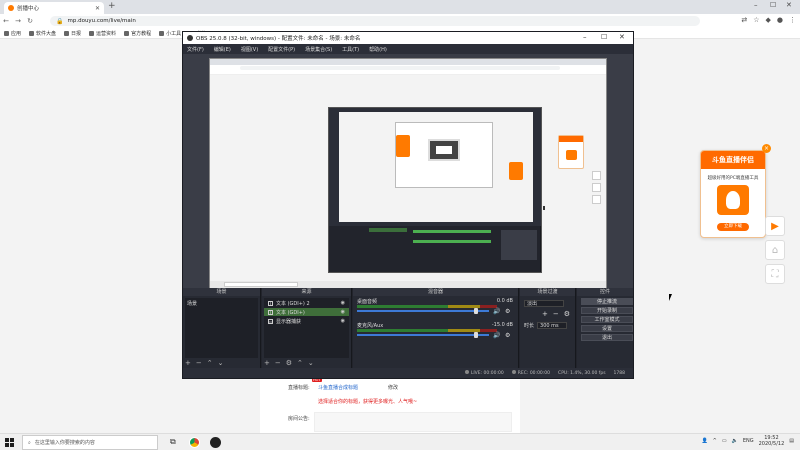  What do you see at coordinates (768, 20) in the screenshot?
I see `extension-icon: ◆` at bounding box center [768, 20].